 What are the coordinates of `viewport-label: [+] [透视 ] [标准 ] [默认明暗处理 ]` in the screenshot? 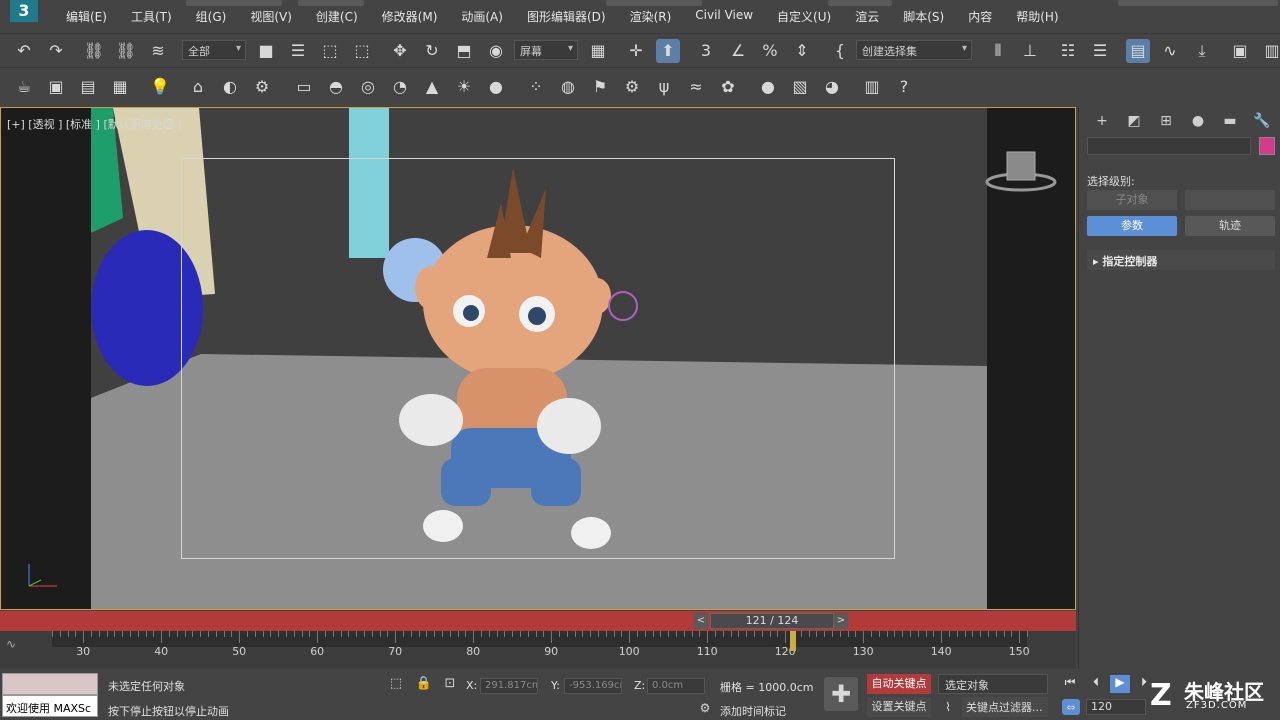 It's located at (94, 124).